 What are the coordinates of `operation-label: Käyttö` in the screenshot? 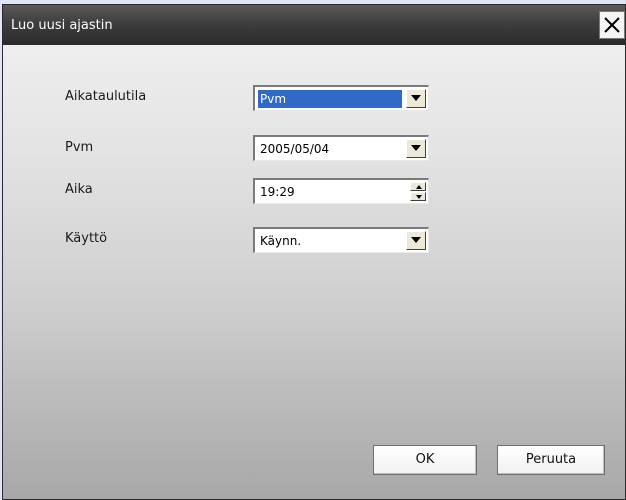 It's located at (86, 238).